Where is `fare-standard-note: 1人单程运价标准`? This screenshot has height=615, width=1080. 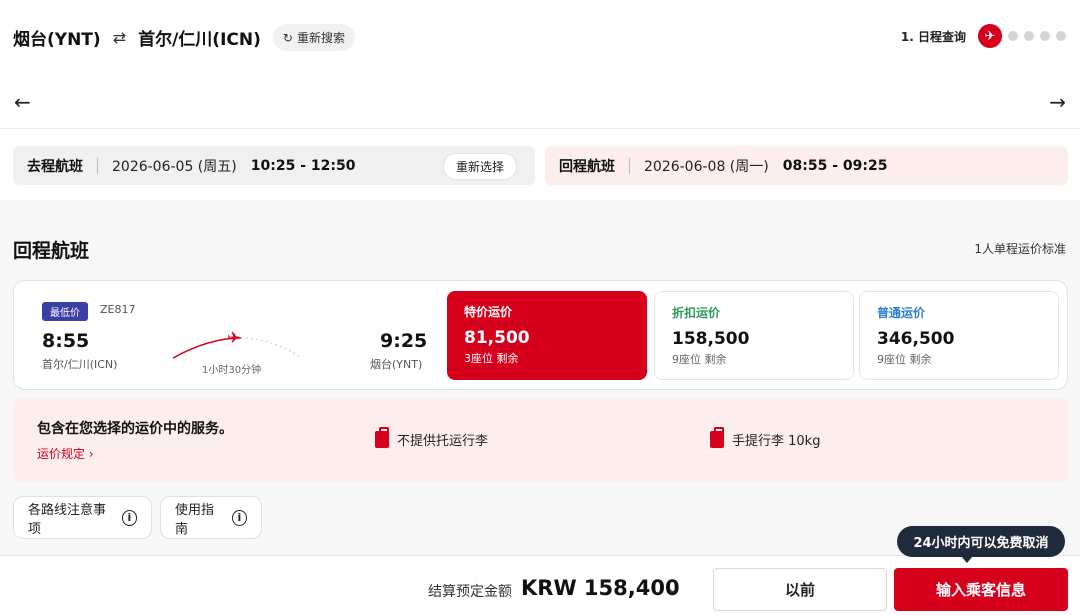 fare-standard-note: 1人单程运价标准 is located at coordinates (1020, 249).